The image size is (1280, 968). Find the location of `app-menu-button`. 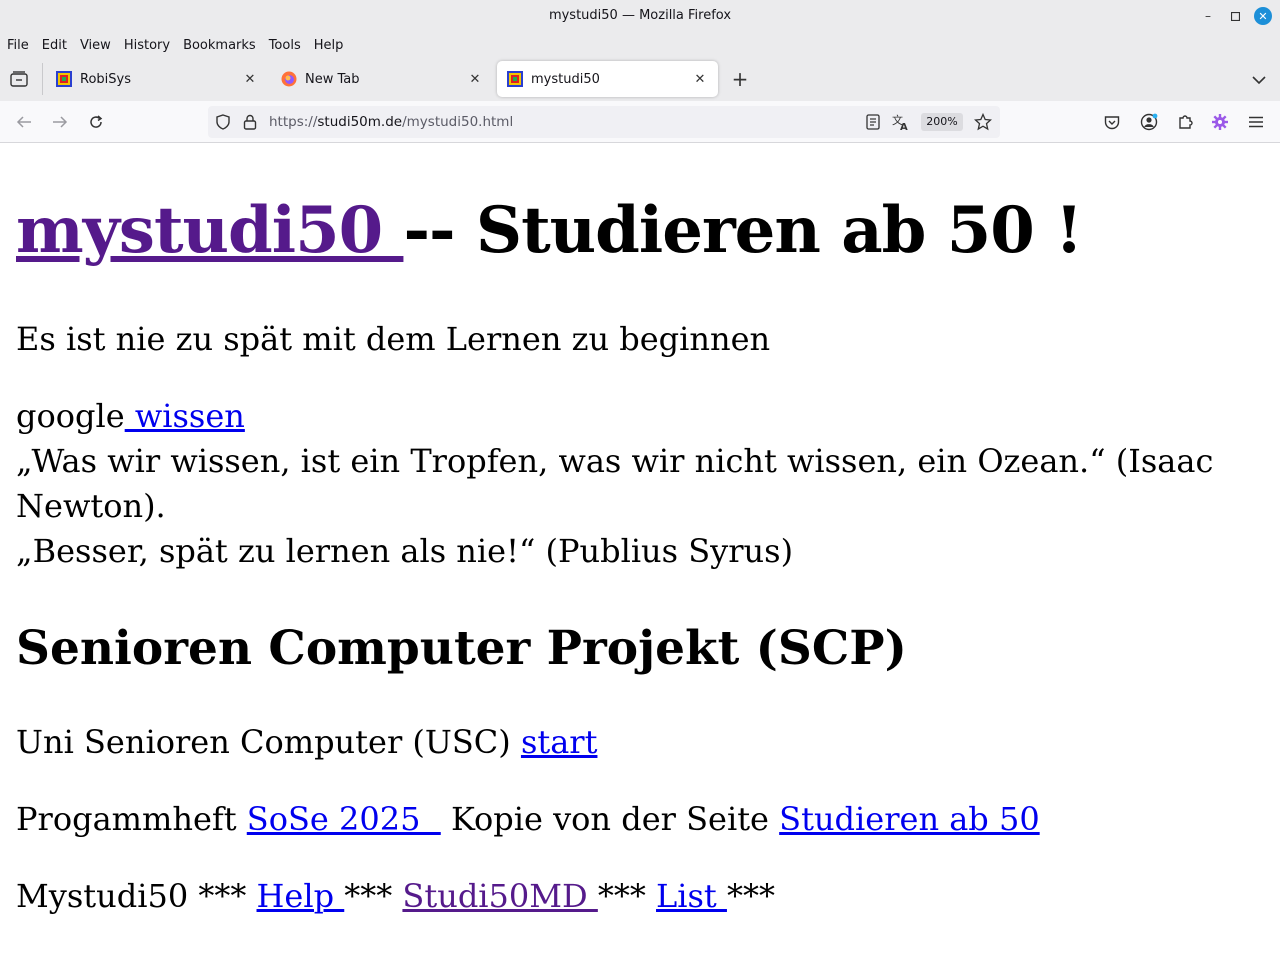

app-menu-button is located at coordinates (1256, 122).